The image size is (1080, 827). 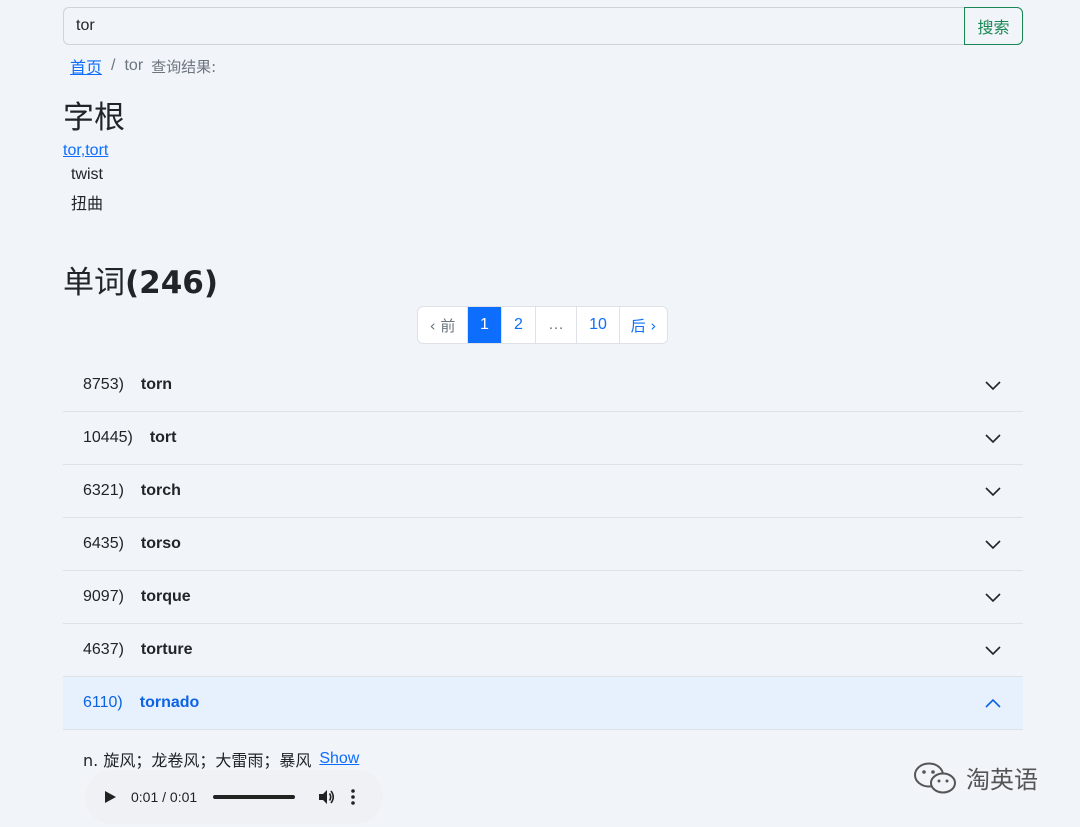 I want to click on word-item-torso: 6435) torso, so click(x=543, y=544).